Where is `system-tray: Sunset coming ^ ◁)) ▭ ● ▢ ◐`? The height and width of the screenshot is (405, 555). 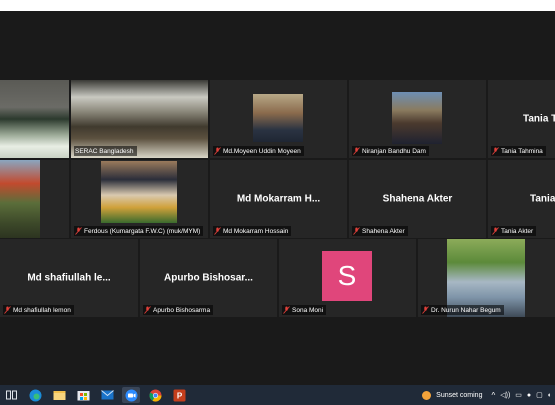 system-tray: Sunset coming ^ ◁)) ▭ ● ▢ ◐ is located at coordinates (488, 395).